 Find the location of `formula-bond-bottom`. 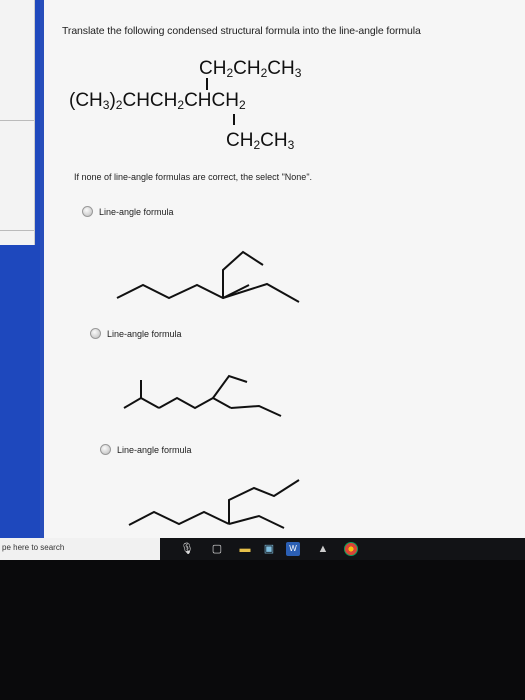

formula-bond-bottom is located at coordinates (234, 119).